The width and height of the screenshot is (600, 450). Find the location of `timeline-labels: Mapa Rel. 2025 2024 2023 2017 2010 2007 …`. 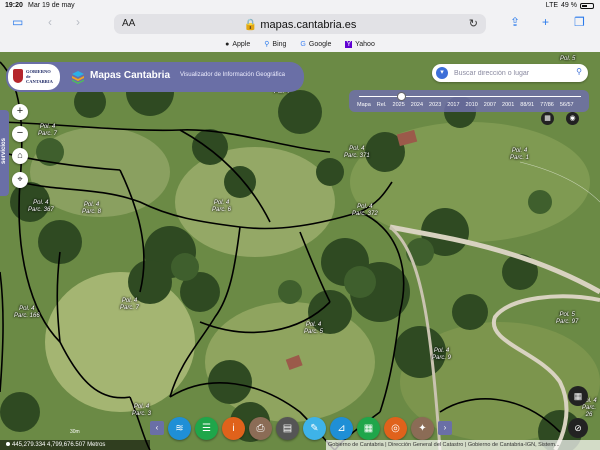

timeline-labels: Mapa Rel. 2025 2024 2023 2017 2010 2007 … is located at coordinates (465, 105).